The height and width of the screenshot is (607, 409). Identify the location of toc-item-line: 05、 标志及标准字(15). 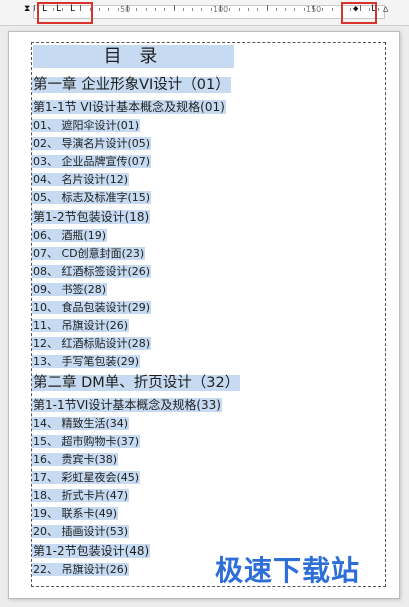
(208, 198).